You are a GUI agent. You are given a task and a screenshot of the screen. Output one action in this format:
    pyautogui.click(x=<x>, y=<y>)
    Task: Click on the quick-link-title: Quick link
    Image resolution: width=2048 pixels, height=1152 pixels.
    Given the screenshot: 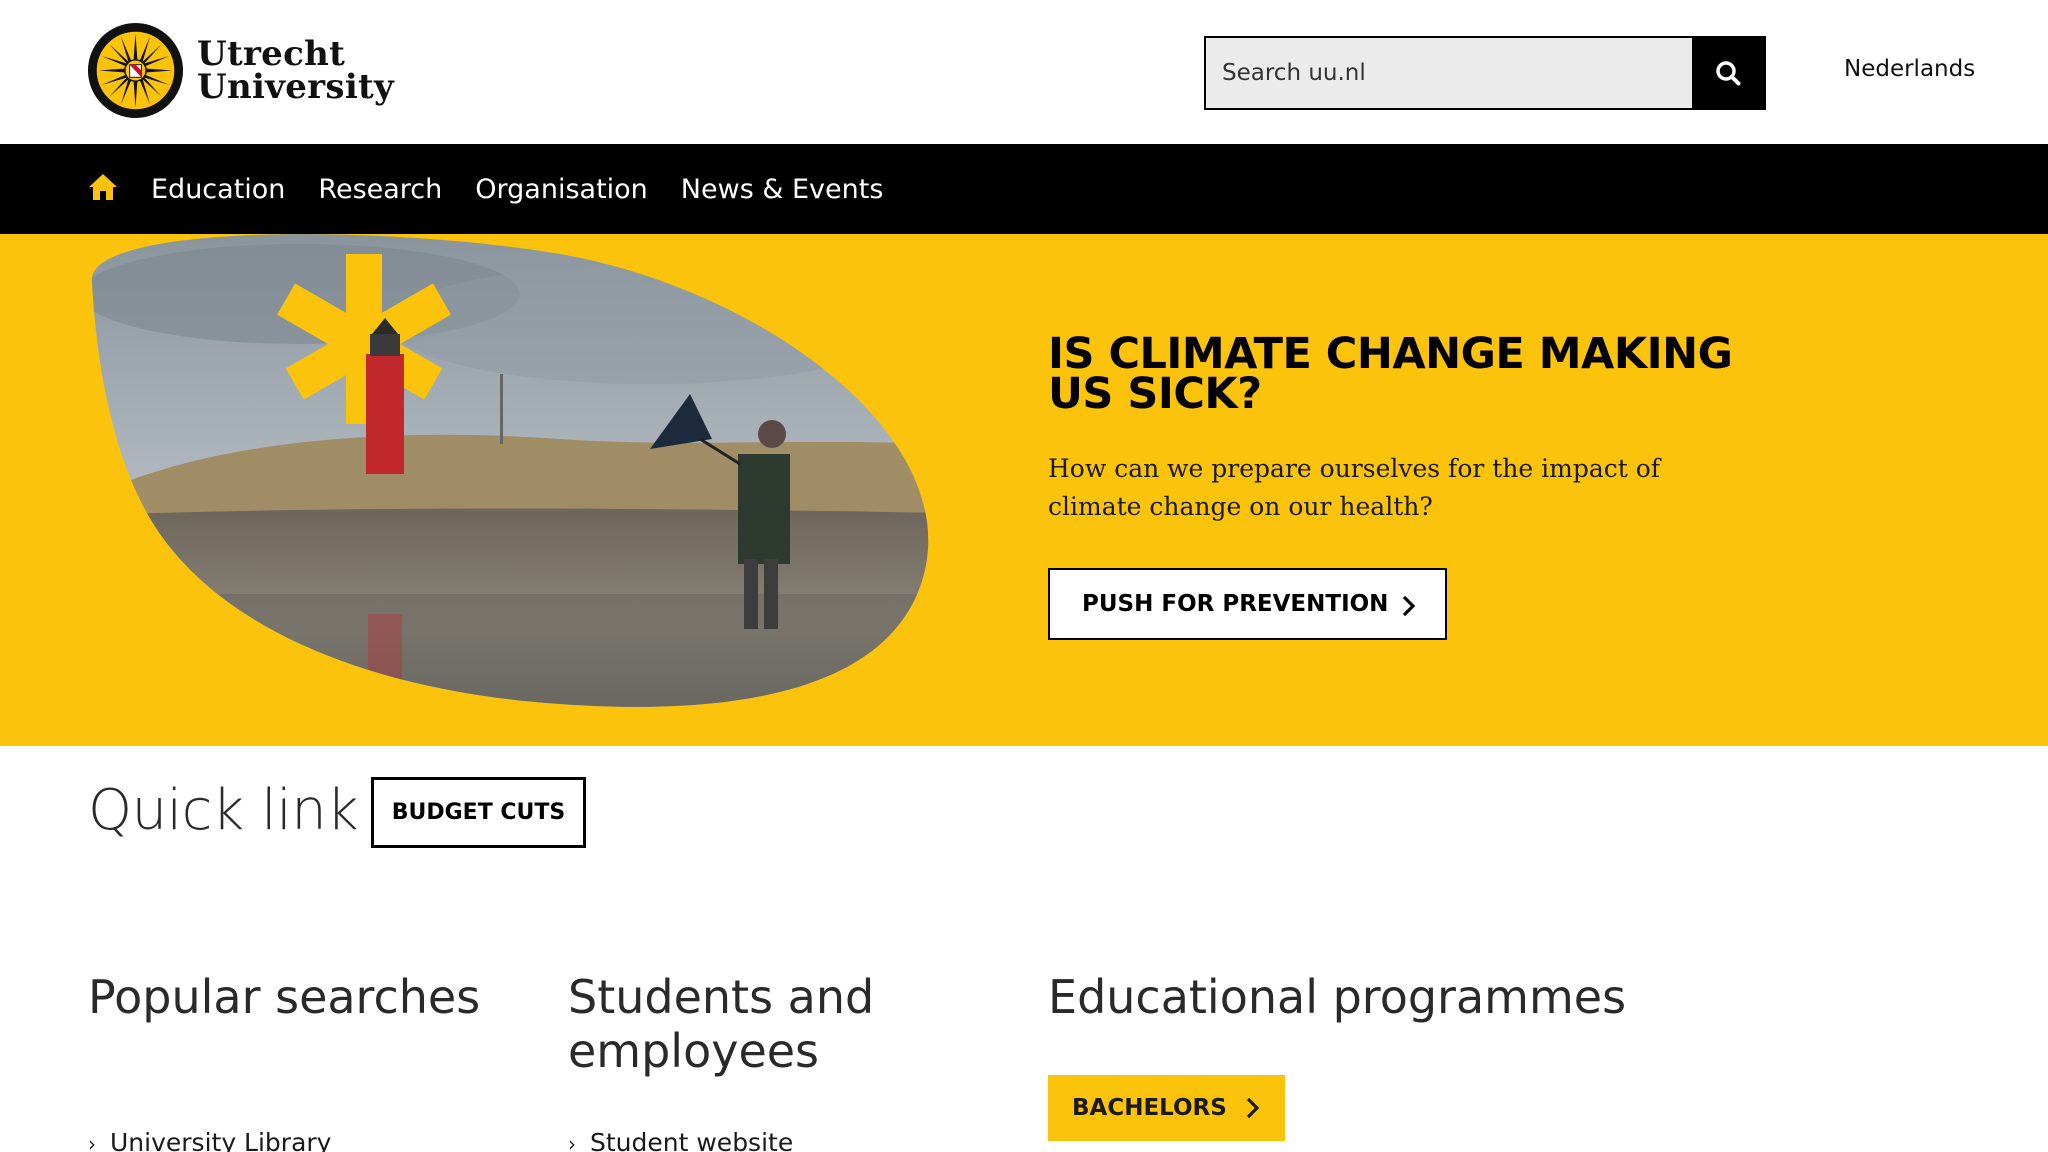 What is the action you would take?
    pyautogui.click(x=223, y=810)
    